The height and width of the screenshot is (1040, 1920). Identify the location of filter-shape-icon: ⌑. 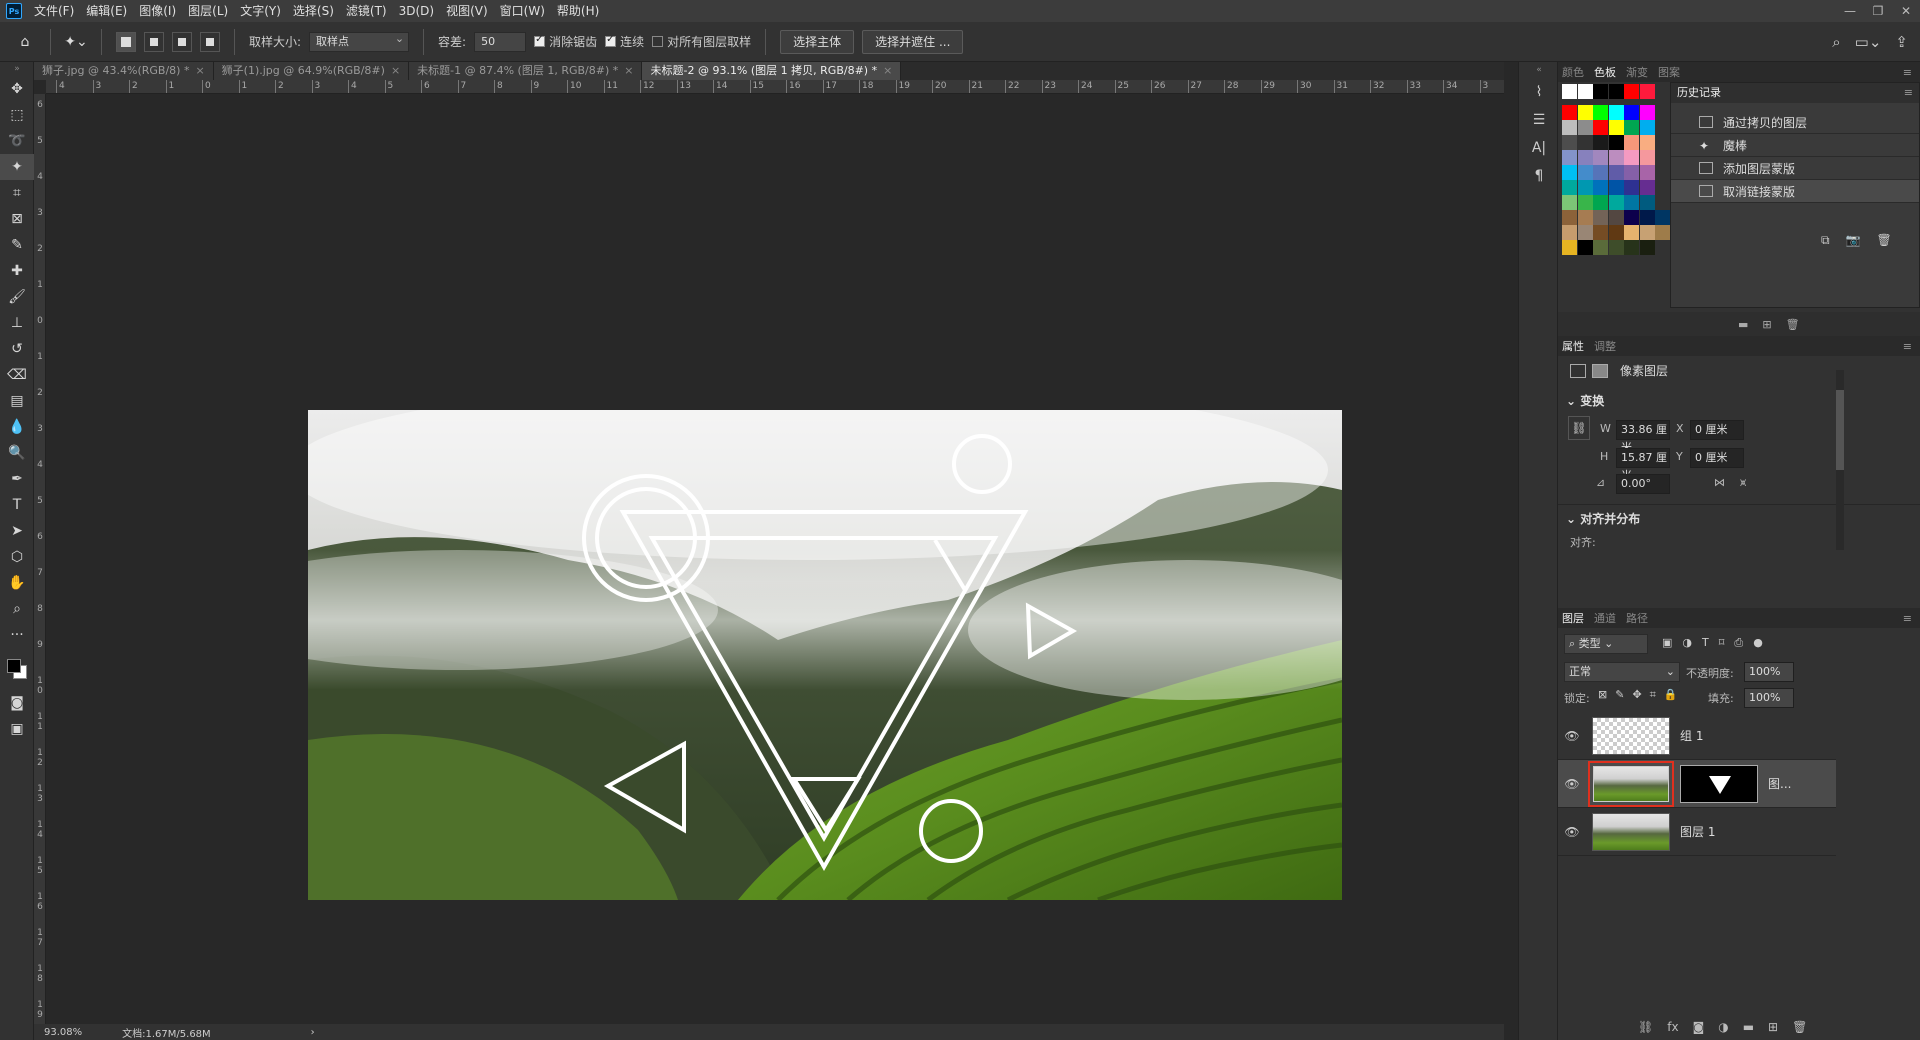
(1722, 643).